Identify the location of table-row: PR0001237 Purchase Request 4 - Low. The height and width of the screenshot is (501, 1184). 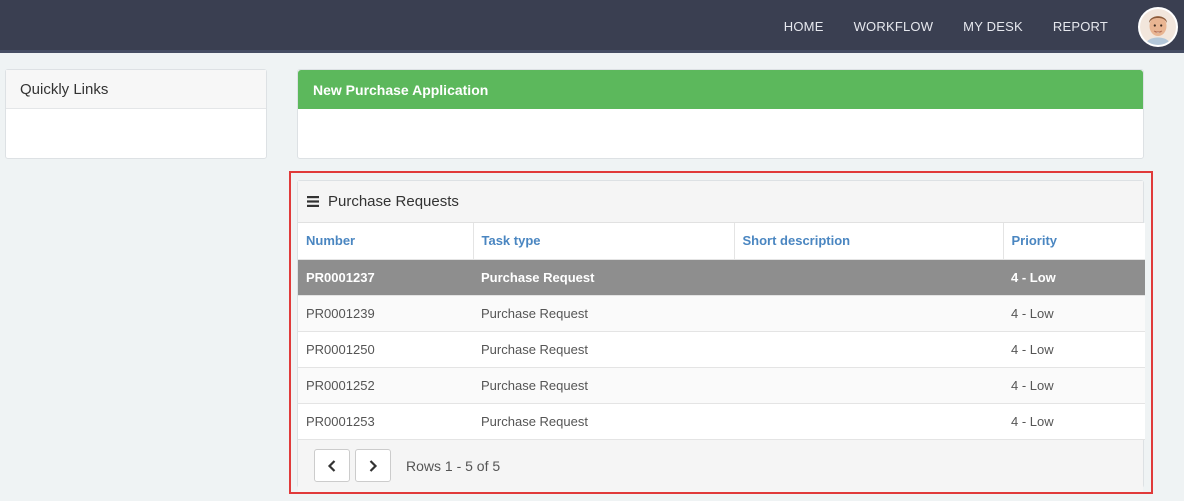
(721, 277).